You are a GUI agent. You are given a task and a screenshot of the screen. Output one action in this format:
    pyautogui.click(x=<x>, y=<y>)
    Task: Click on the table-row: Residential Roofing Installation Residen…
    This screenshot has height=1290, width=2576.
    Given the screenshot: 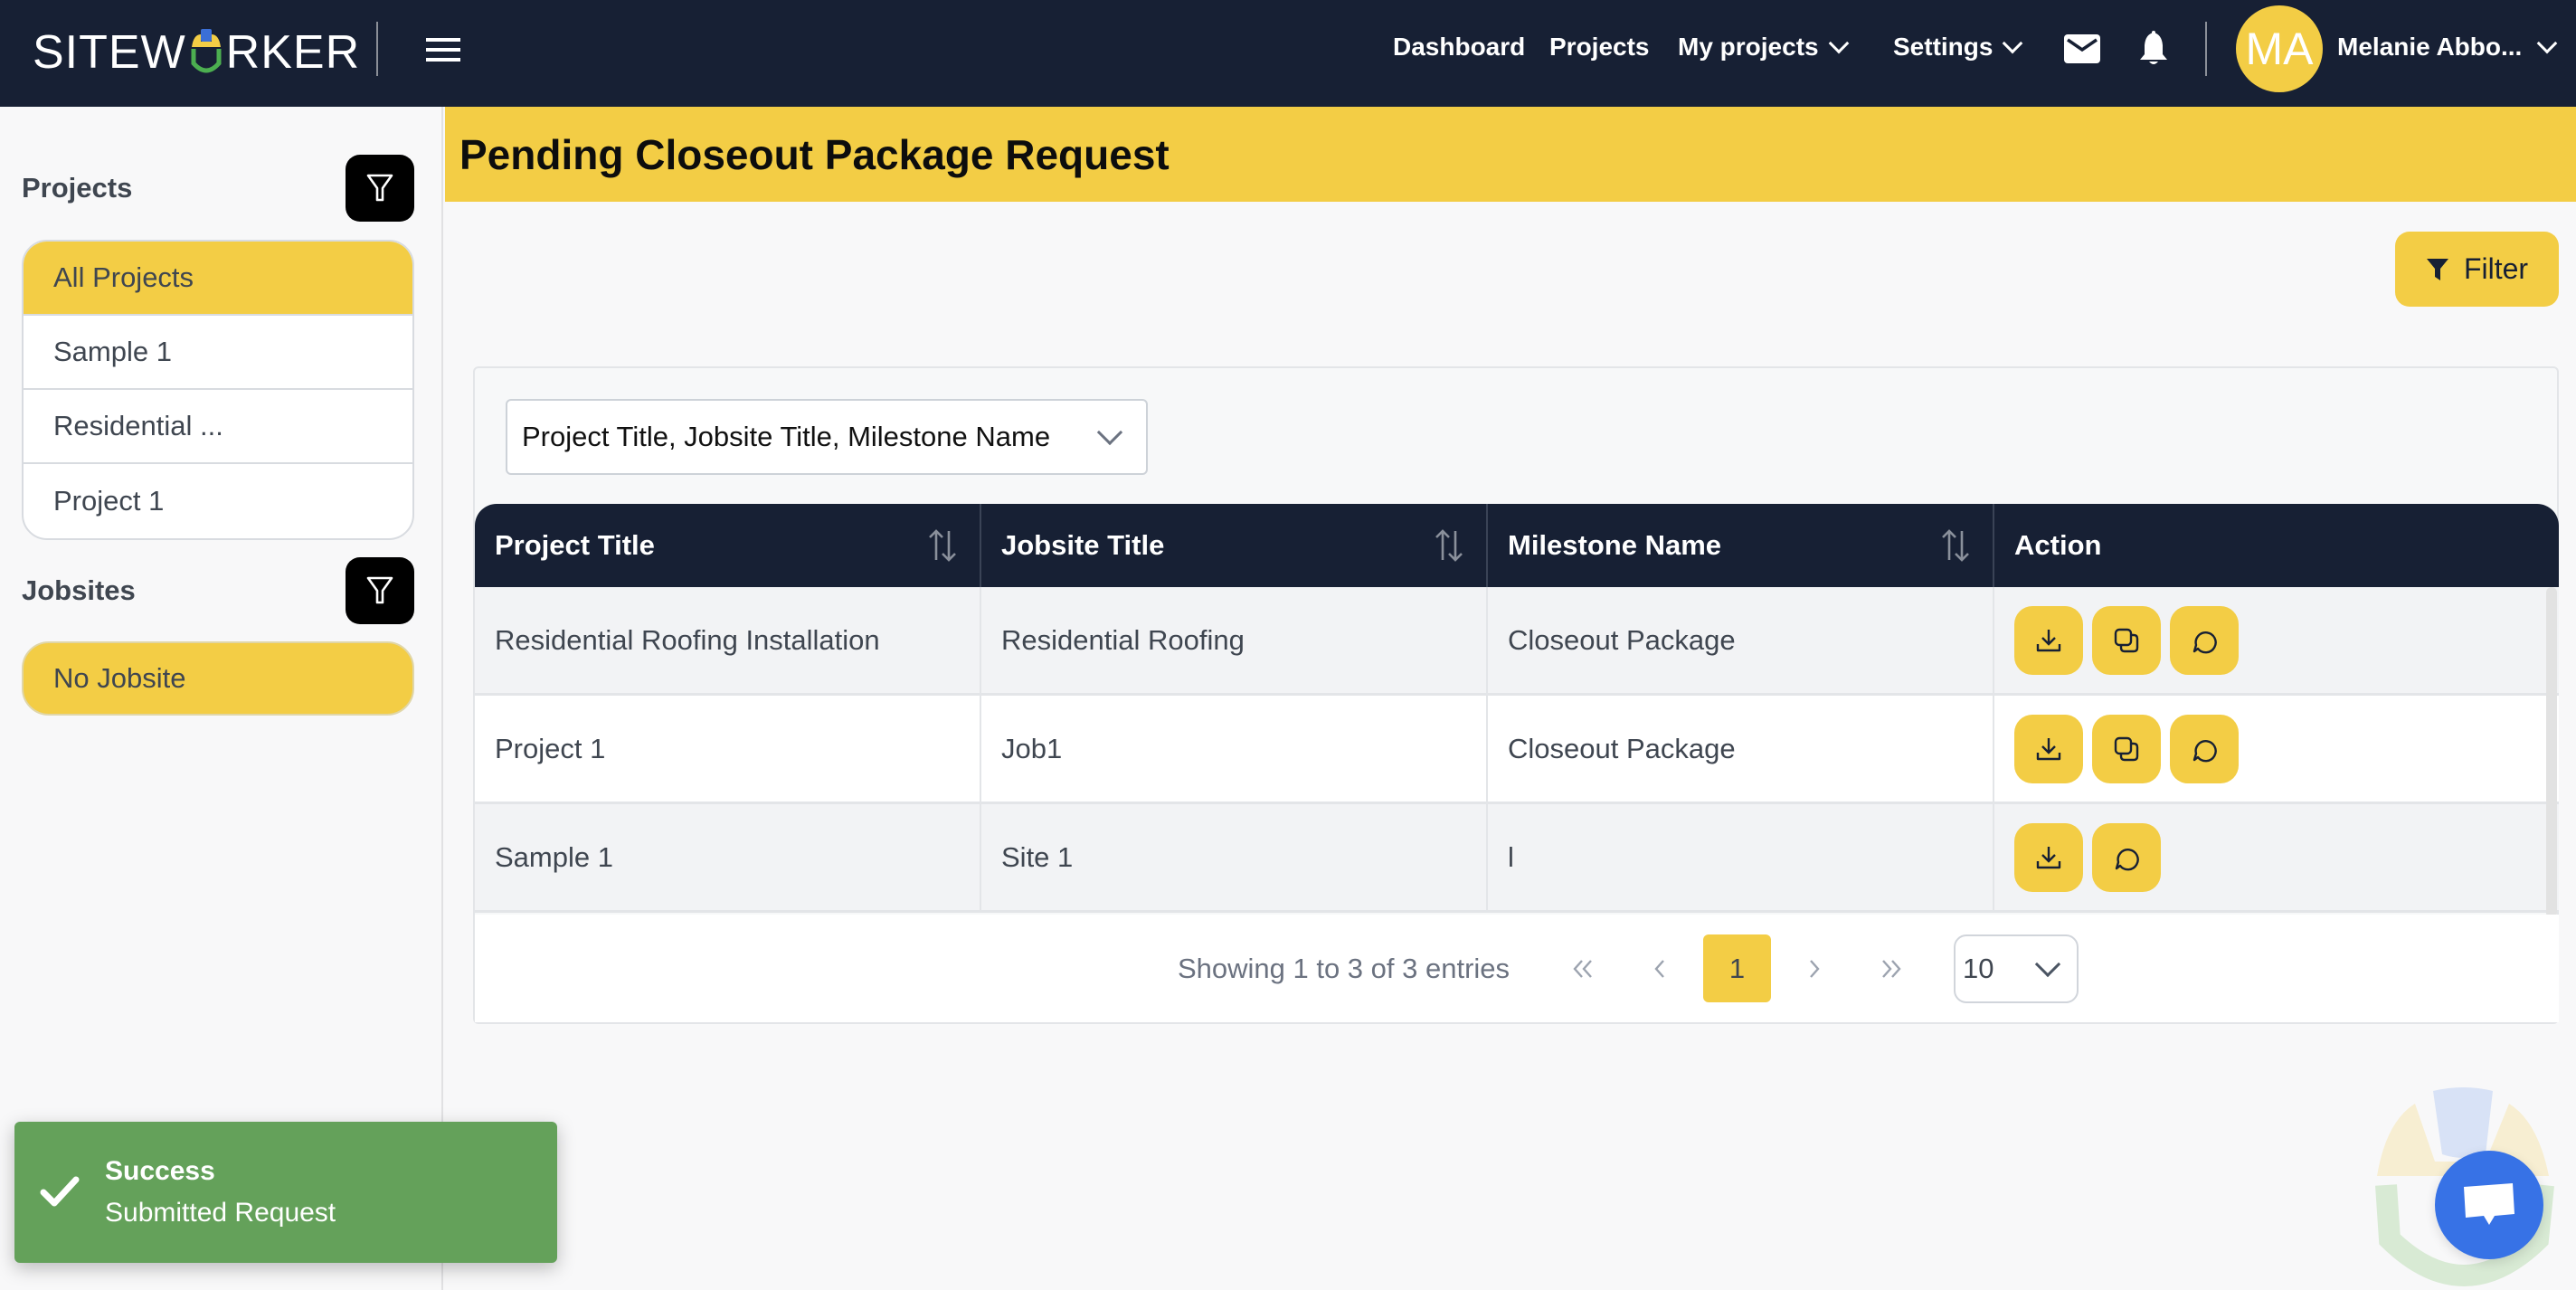 What is the action you would take?
    pyautogui.click(x=1517, y=641)
    